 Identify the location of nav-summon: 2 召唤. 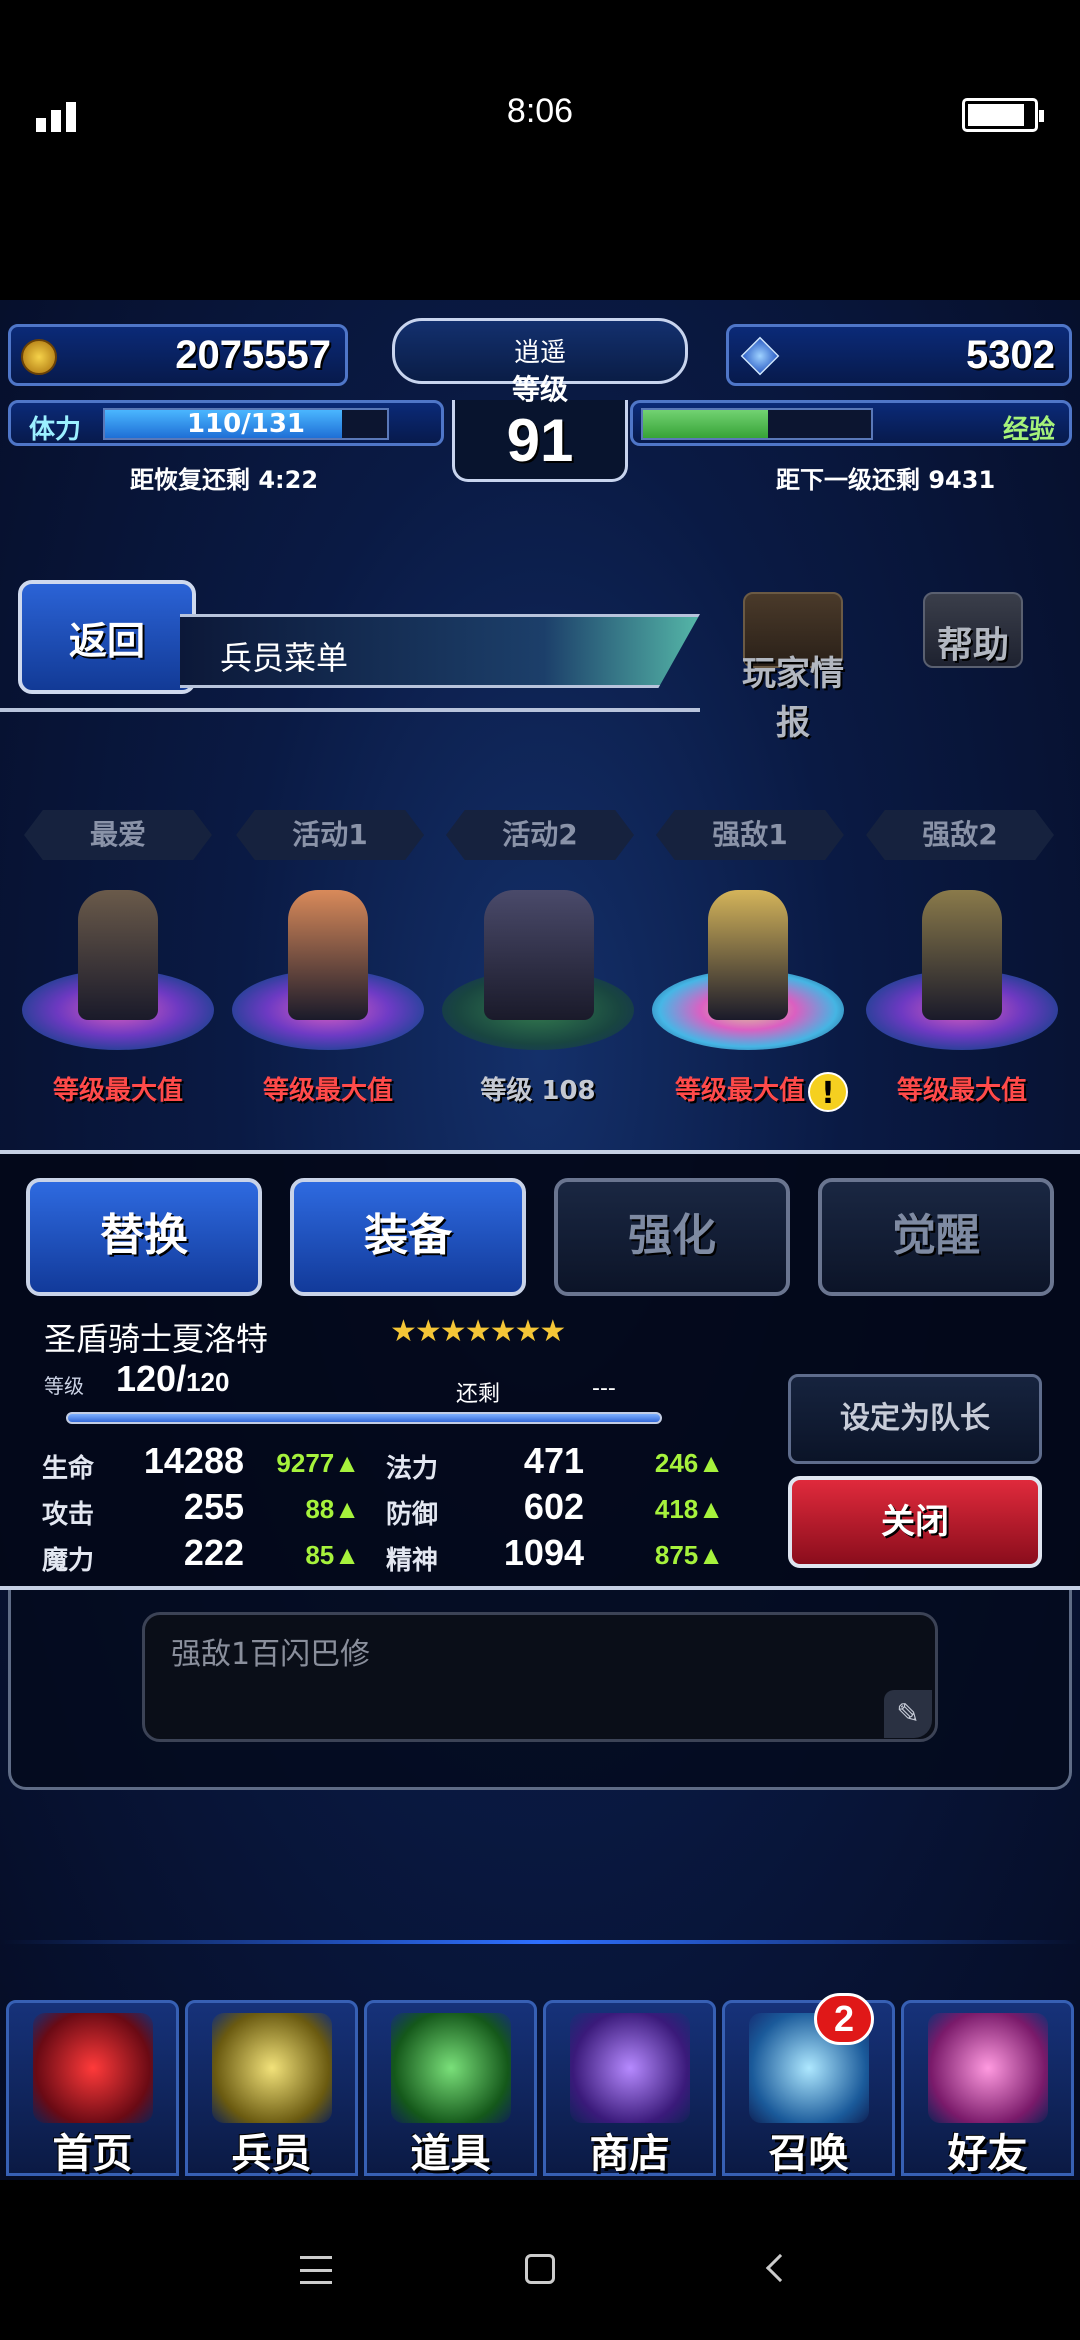
(808, 2085).